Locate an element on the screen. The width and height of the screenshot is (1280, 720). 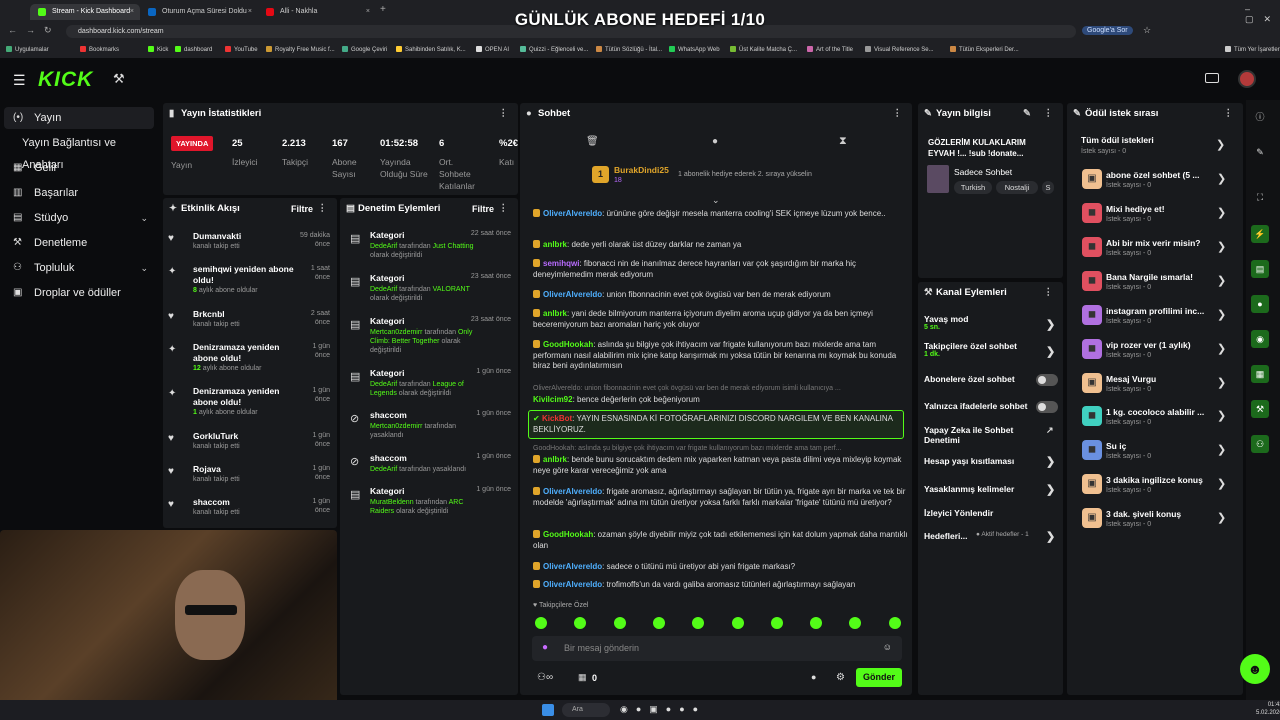
chat-username: semihqwi is located at coordinates (561, 263).